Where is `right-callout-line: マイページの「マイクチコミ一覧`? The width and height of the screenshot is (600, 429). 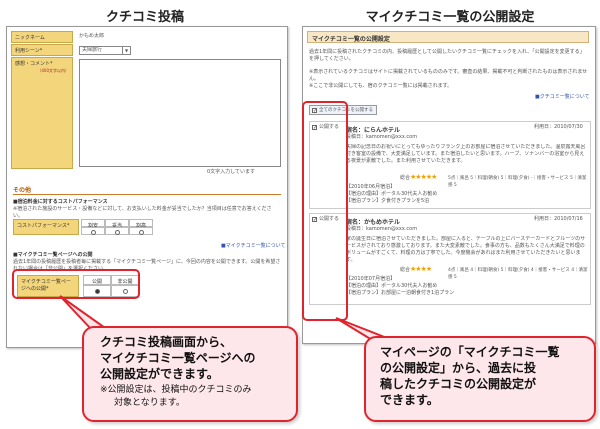 right-callout-line: マイページの「マイクチコミ一覧 is located at coordinates (470, 352).